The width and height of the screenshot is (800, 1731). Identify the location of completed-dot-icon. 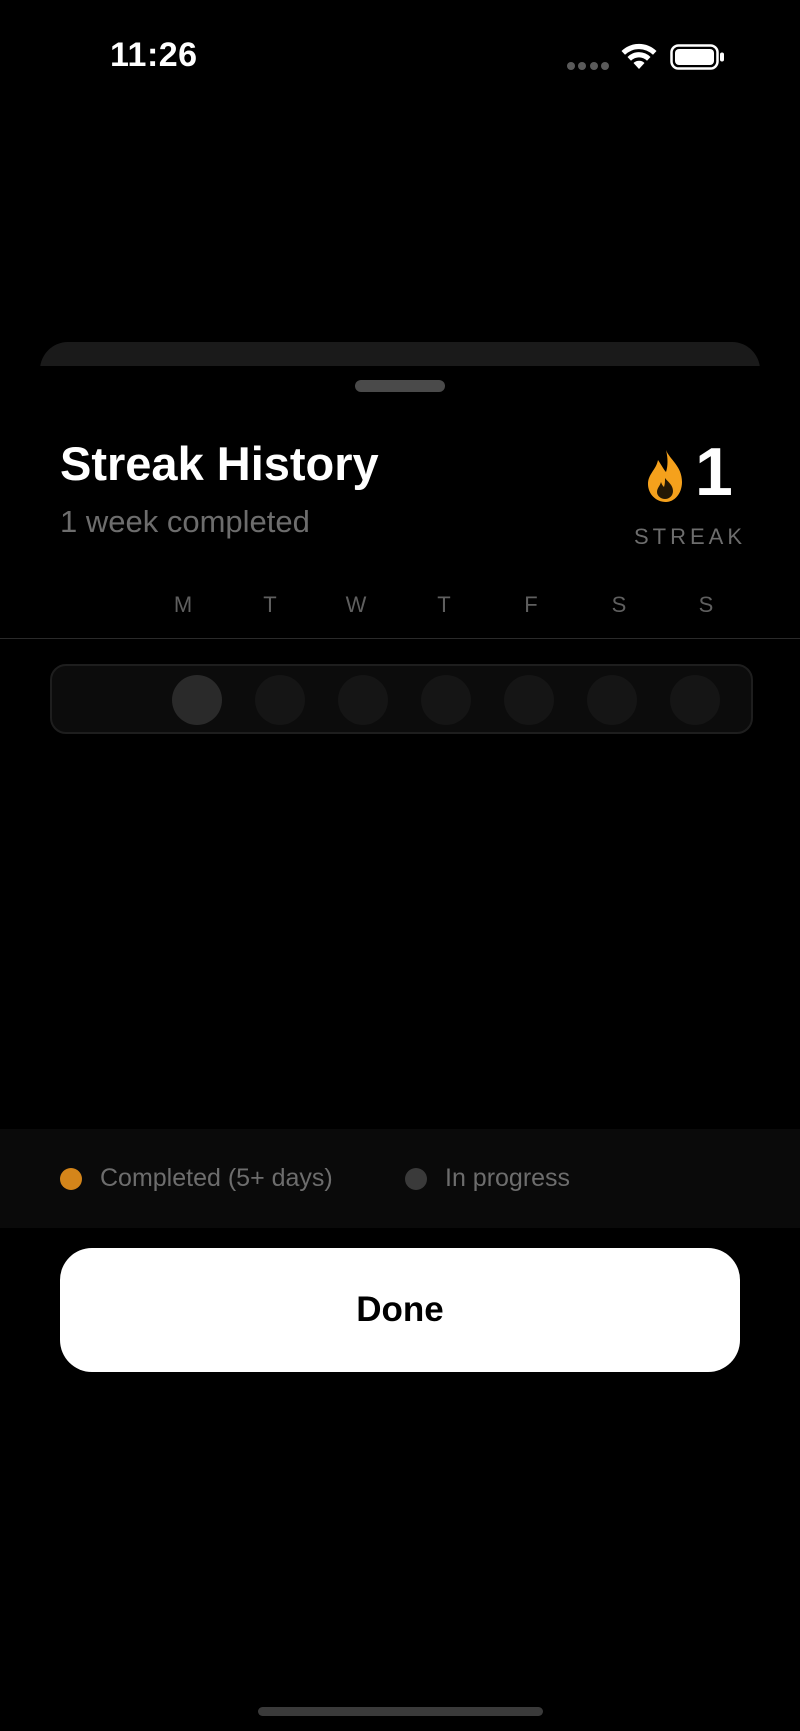
(71, 1178).